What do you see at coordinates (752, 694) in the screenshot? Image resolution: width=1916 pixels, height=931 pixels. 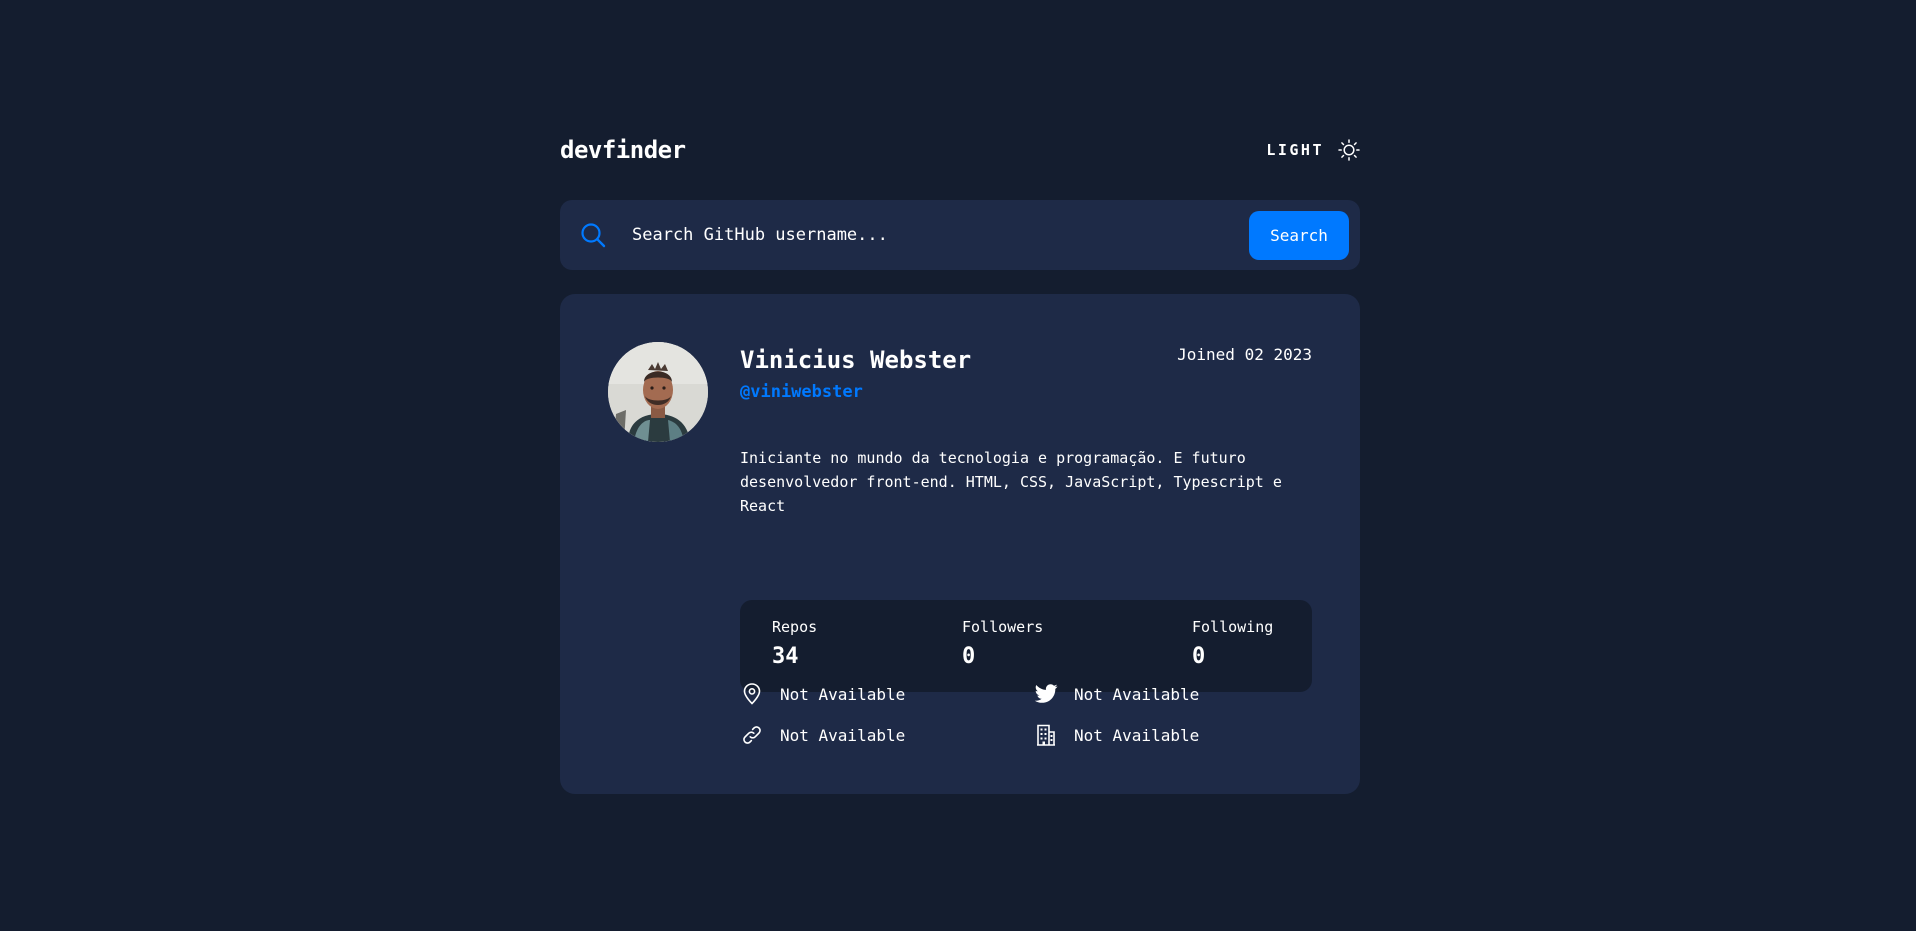 I see `location-pin-icon` at bounding box center [752, 694].